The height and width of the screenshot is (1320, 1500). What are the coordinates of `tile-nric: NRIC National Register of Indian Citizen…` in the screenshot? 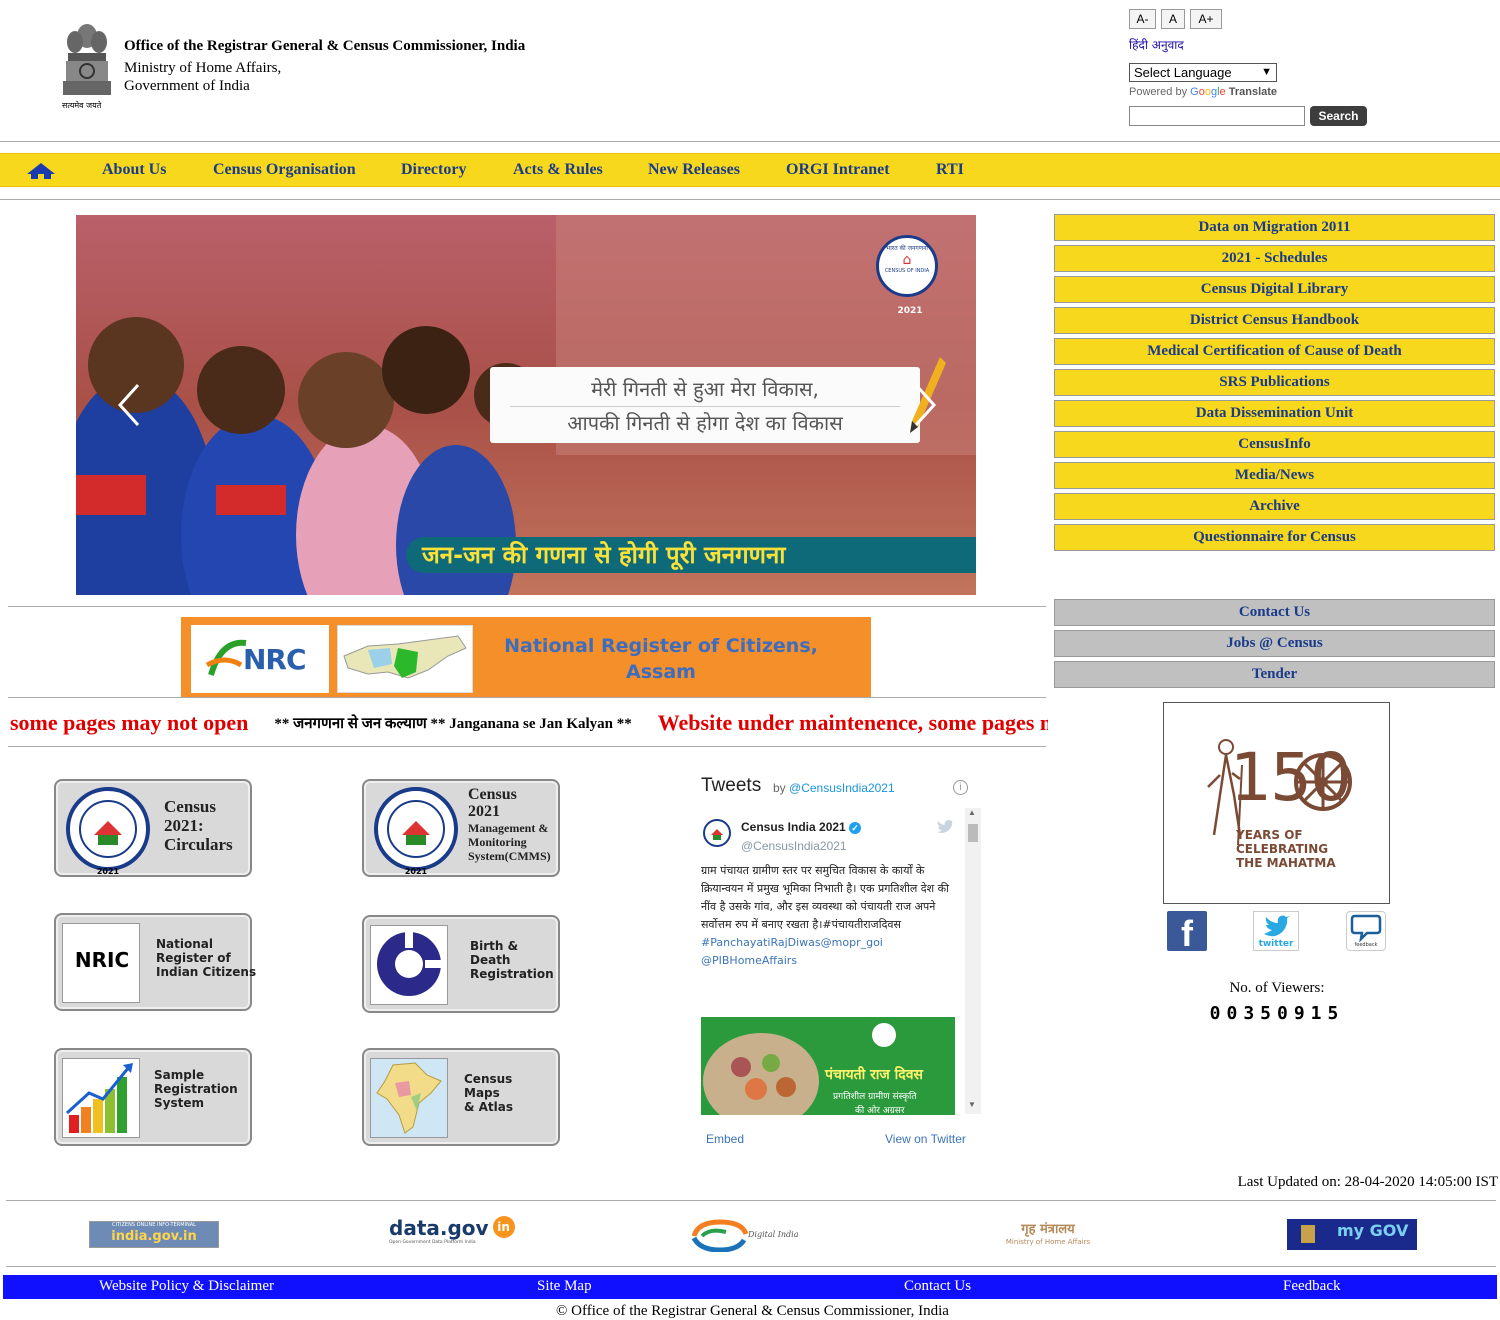 It's located at (155, 962).